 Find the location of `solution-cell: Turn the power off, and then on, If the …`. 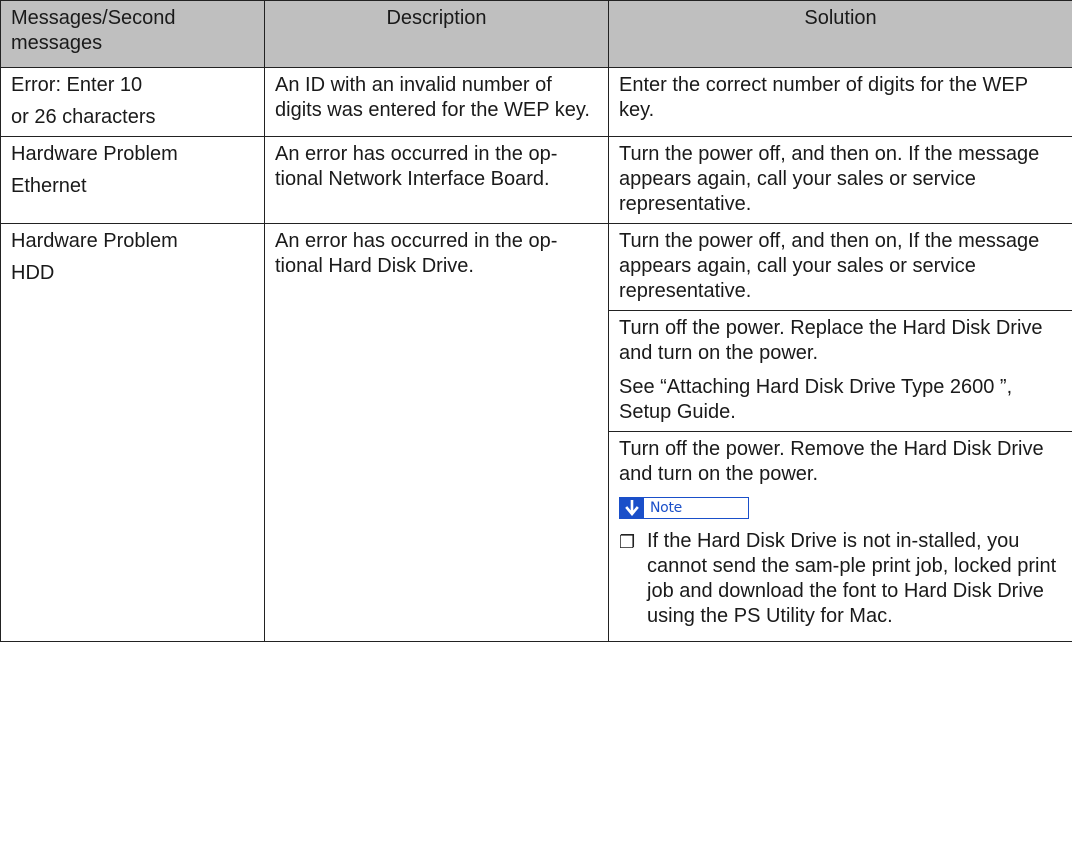

solution-cell: Turn the power off, and then on, If the … is located at coordinates (840, 267).